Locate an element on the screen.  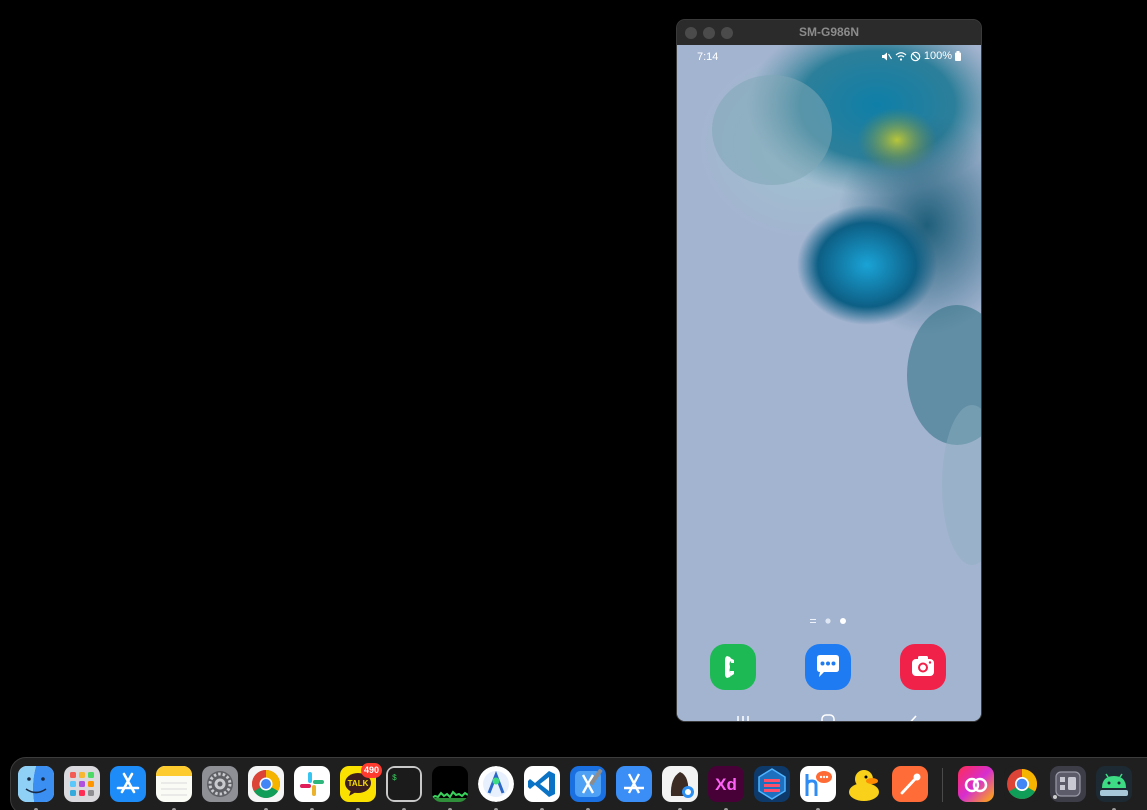
android-studio-app is located at coordinates (496, 784).